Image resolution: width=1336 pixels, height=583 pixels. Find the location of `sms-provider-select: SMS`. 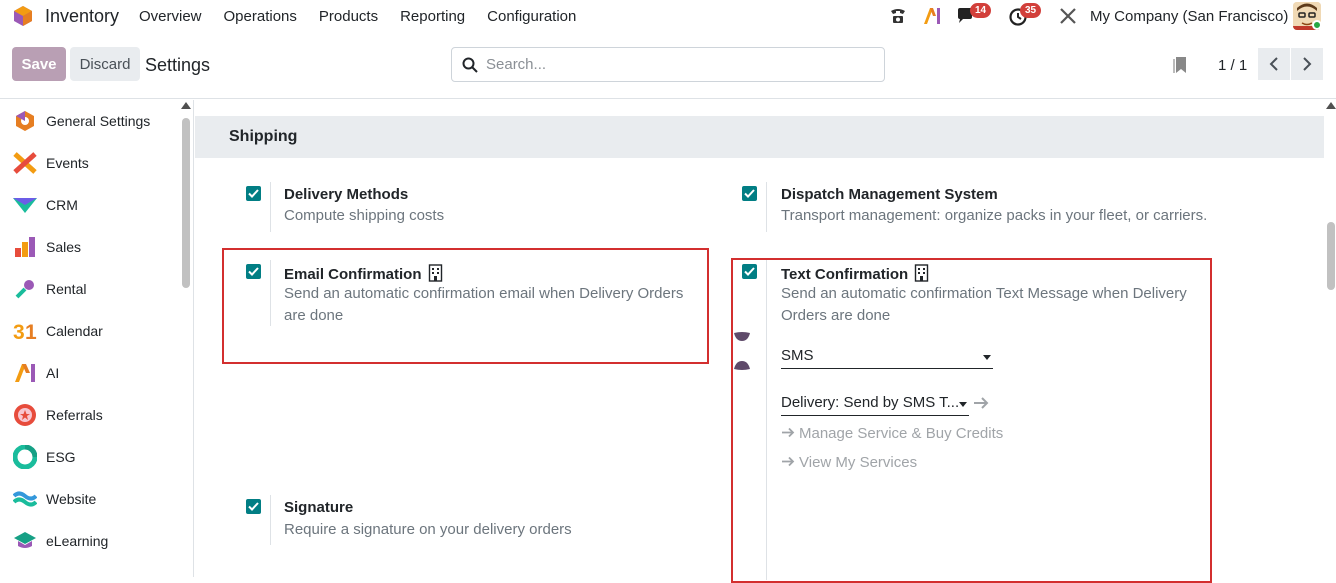

sms-provider-select: SMS is located at coordinates (887, 358).